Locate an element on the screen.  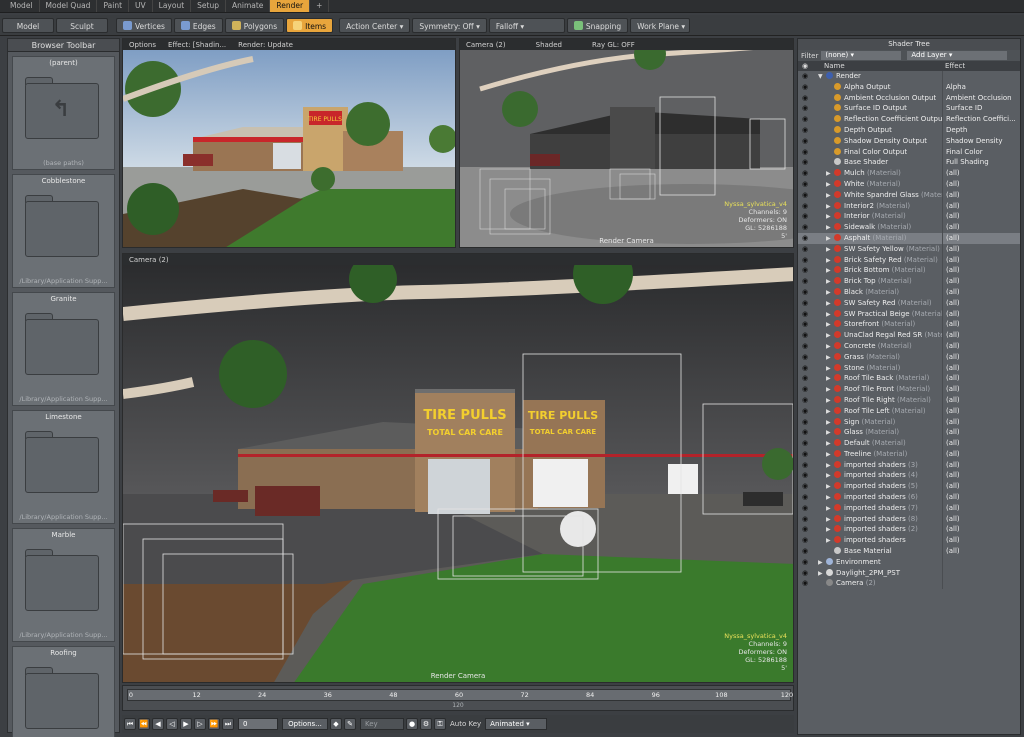
shader-tree-row: ◉ ▶ Default (Material) (all) is located at coordinates (909, 443).